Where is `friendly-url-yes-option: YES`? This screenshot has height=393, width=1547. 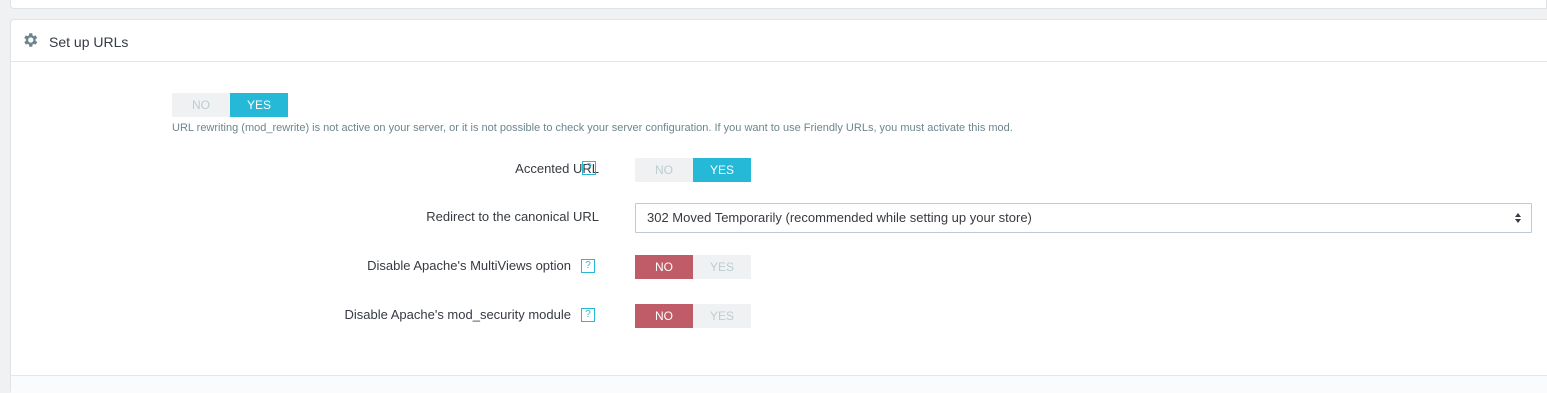
friendly-url-yes-option: YES is located at coordinates (259, 105).